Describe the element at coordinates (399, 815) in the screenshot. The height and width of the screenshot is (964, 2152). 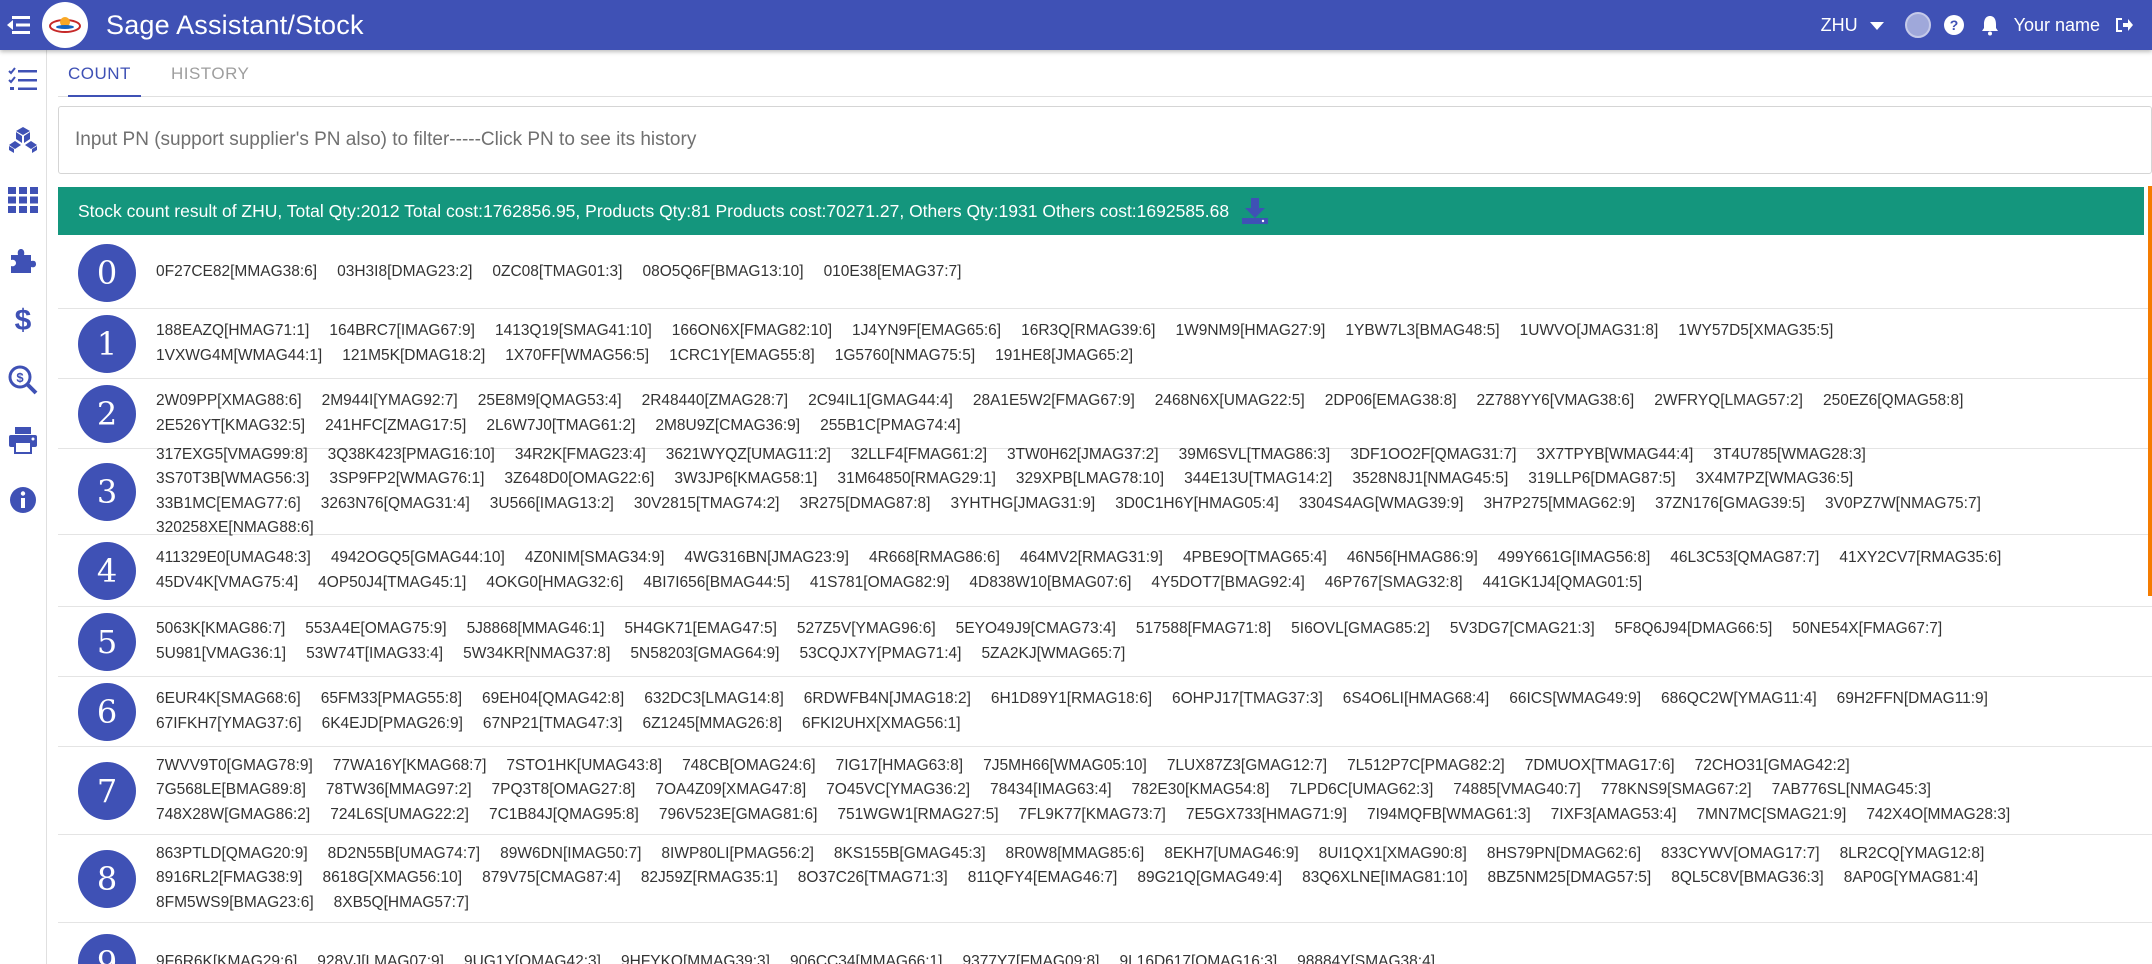
I see `pn-item: 724L6S[UMAG22:2]` at that location.